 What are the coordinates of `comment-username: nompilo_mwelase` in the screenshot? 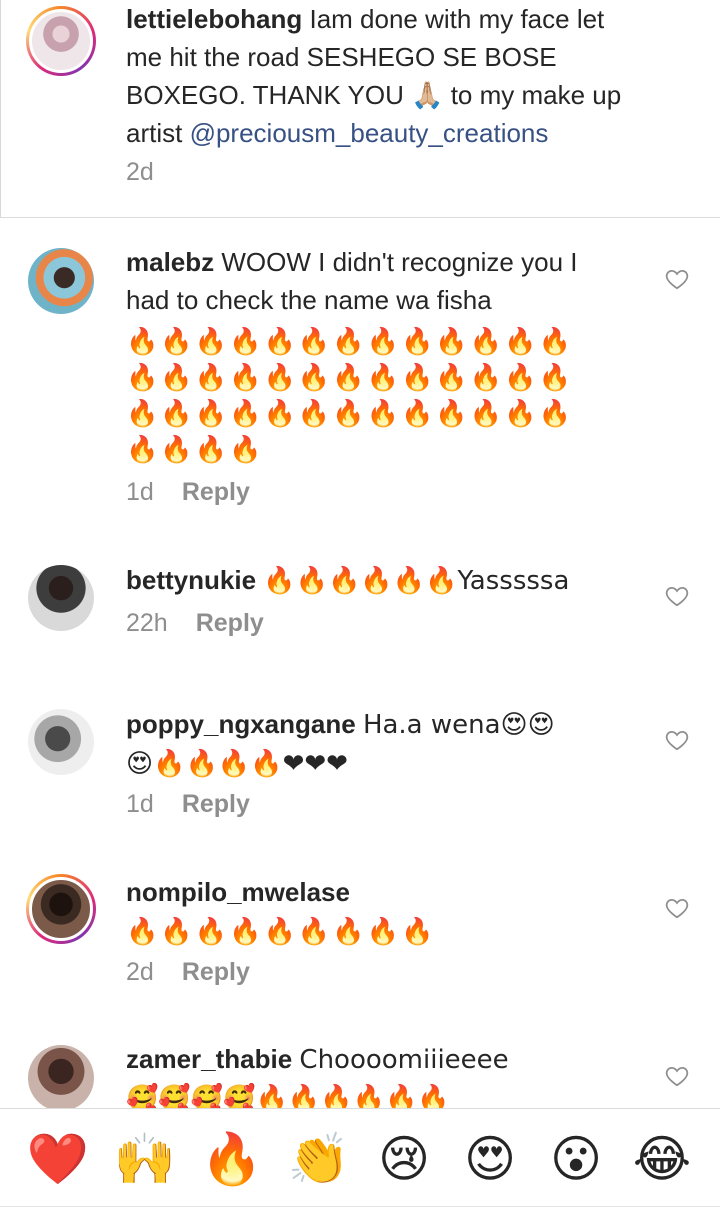 It's located at (238, 892).